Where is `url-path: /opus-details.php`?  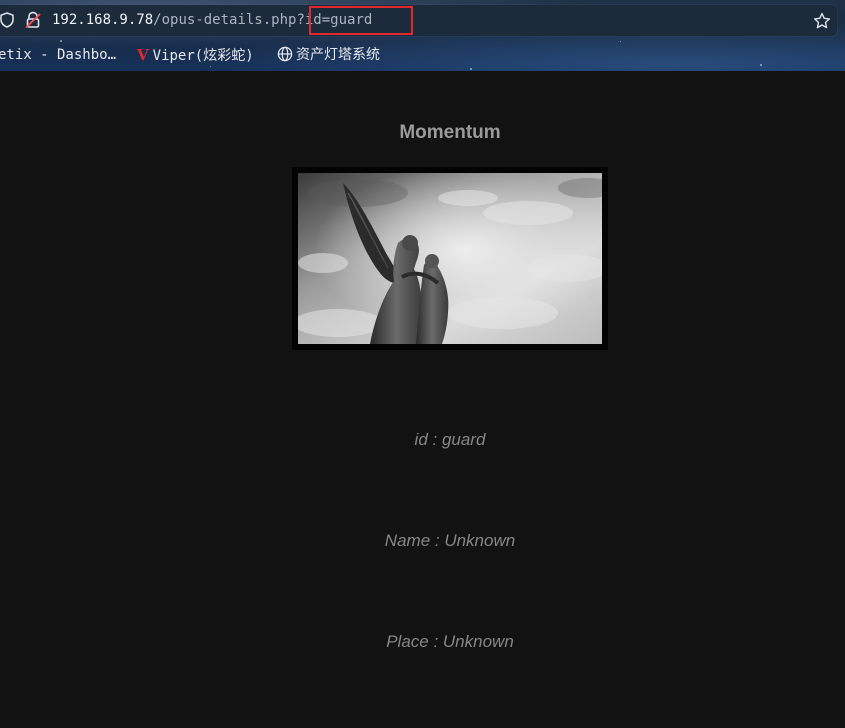 url-path: /opus-details.php is located at coordinates (225, 20).